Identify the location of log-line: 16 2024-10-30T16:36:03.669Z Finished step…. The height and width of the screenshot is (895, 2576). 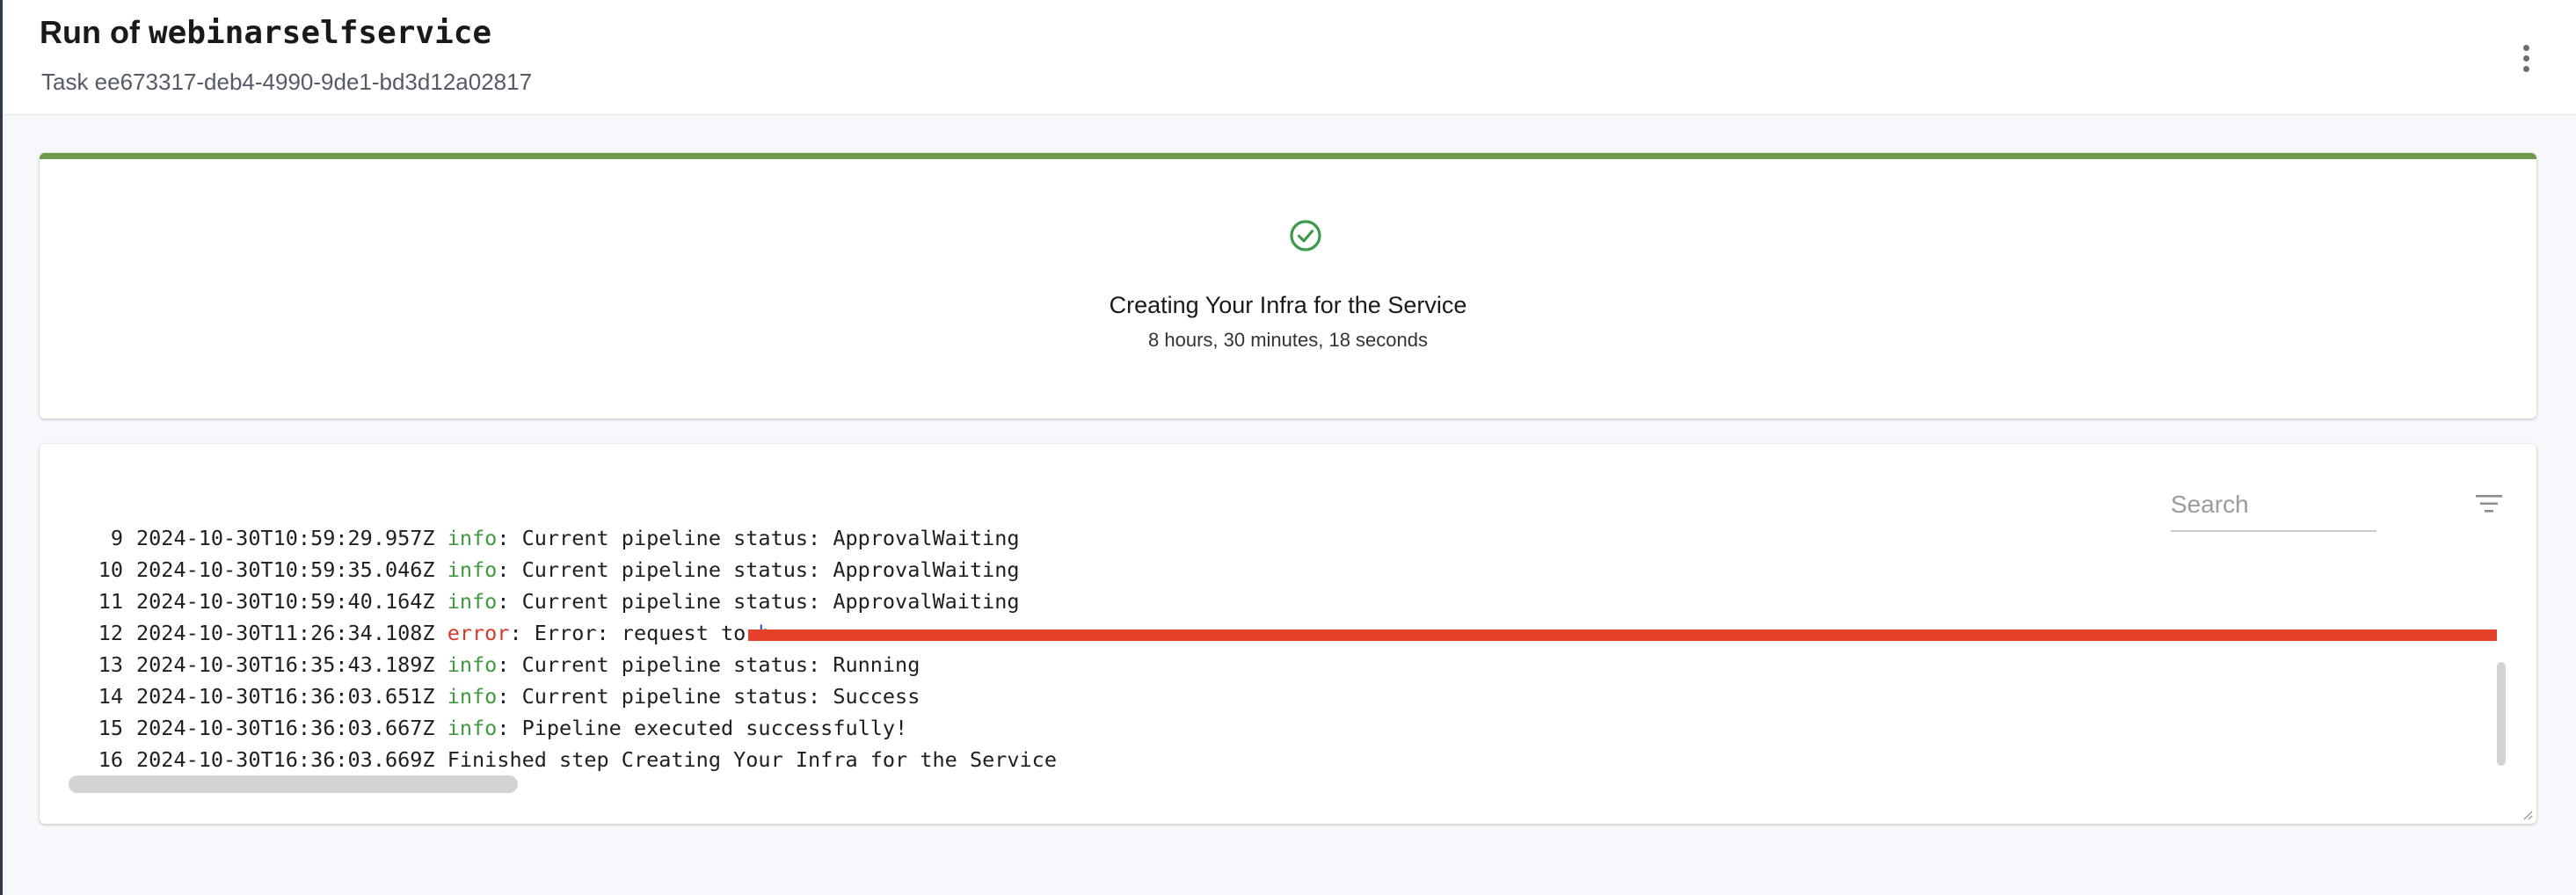
(548, 759).